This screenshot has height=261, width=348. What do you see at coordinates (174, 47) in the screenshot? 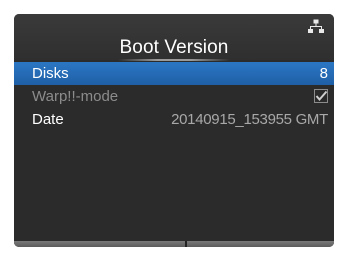
I see `page-title: Boot Version` at bounding box center [174, 47].